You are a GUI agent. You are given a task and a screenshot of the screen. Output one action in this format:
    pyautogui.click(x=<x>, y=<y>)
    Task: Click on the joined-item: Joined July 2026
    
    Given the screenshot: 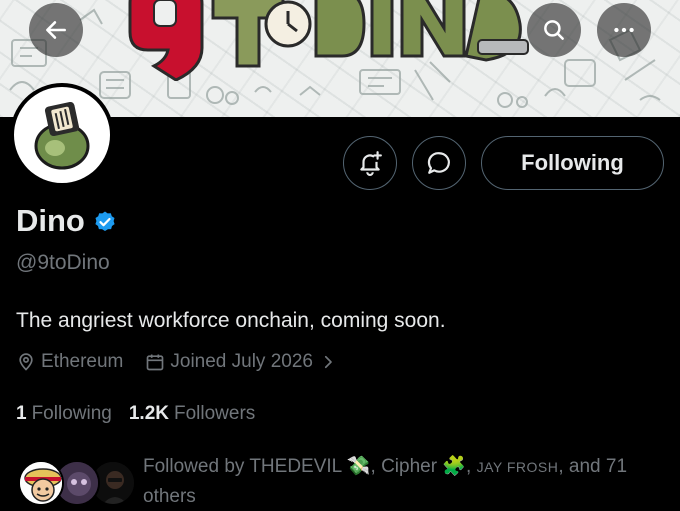 What is the action you would take?
    pyautogui.click(x=243, y=362)
    